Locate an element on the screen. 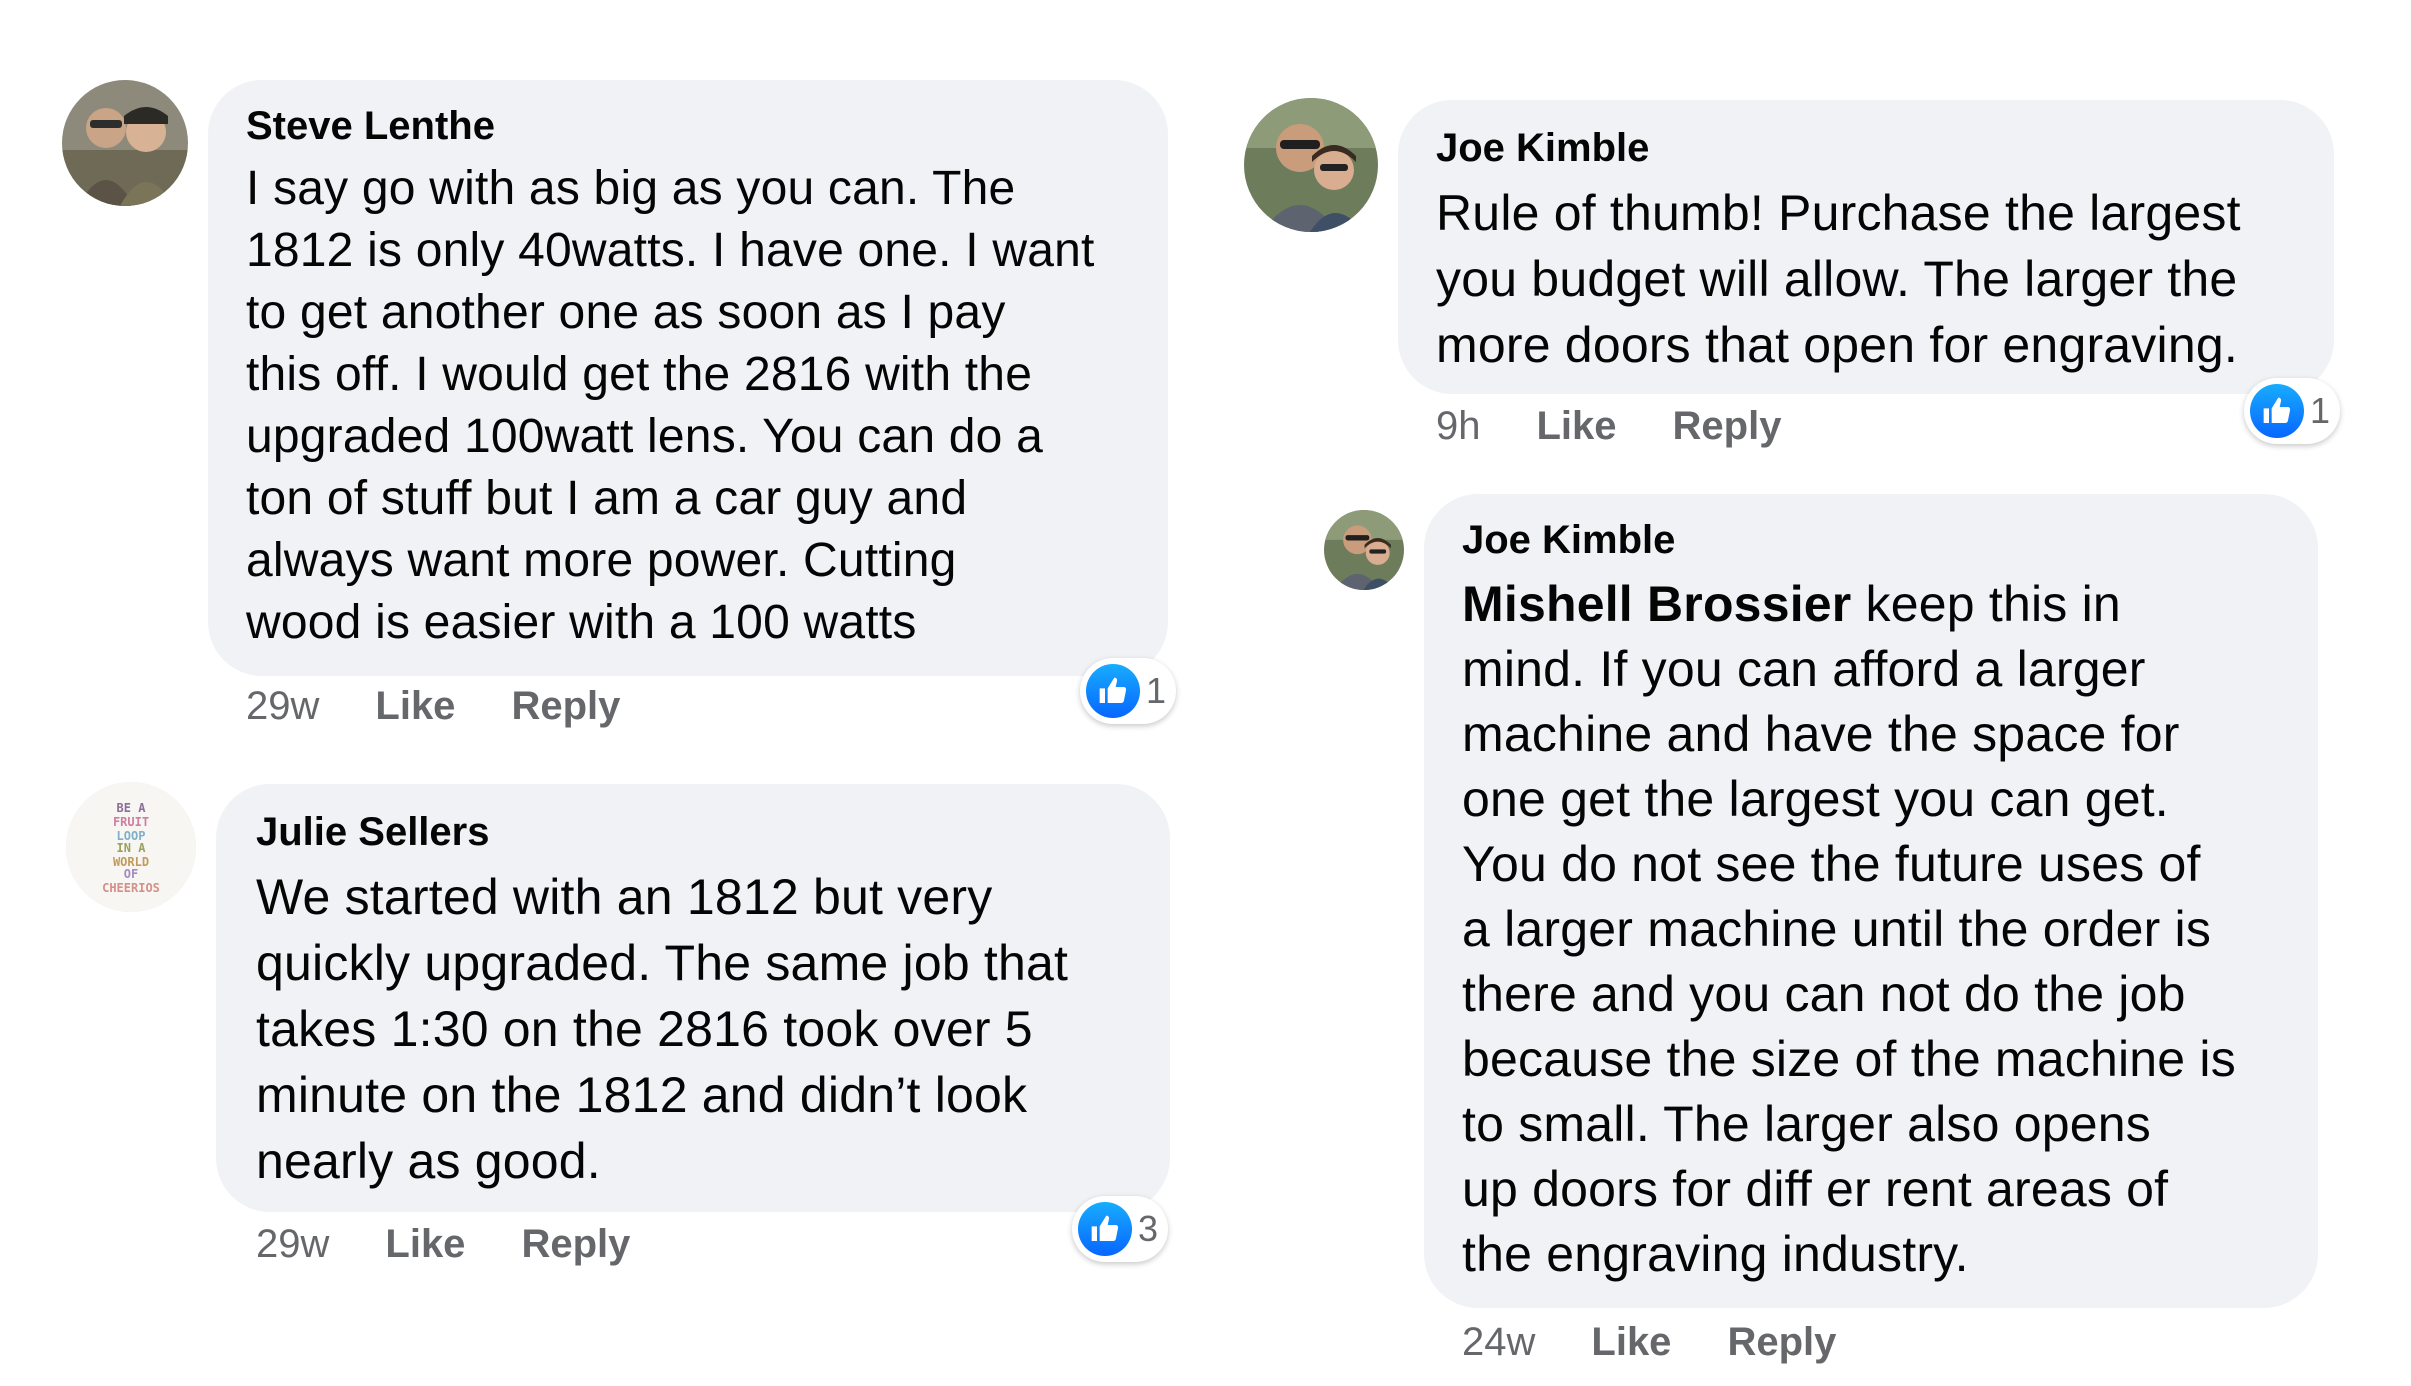 Image resolution: width=2411 pixels, height=1386 pixels. comment-timestamp: 24w is located at coordinates (1498, 1342).